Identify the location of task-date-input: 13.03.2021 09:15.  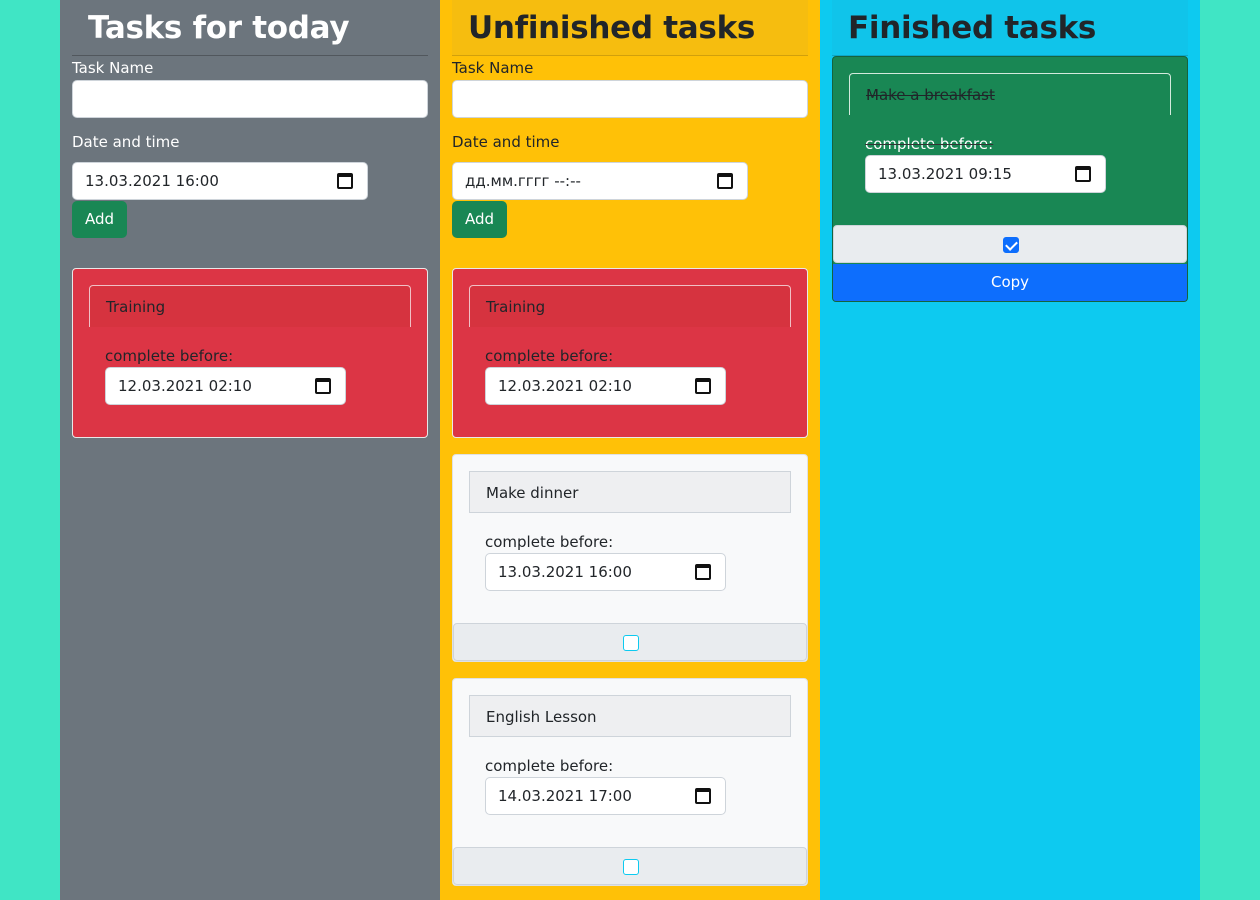
(985, 174).